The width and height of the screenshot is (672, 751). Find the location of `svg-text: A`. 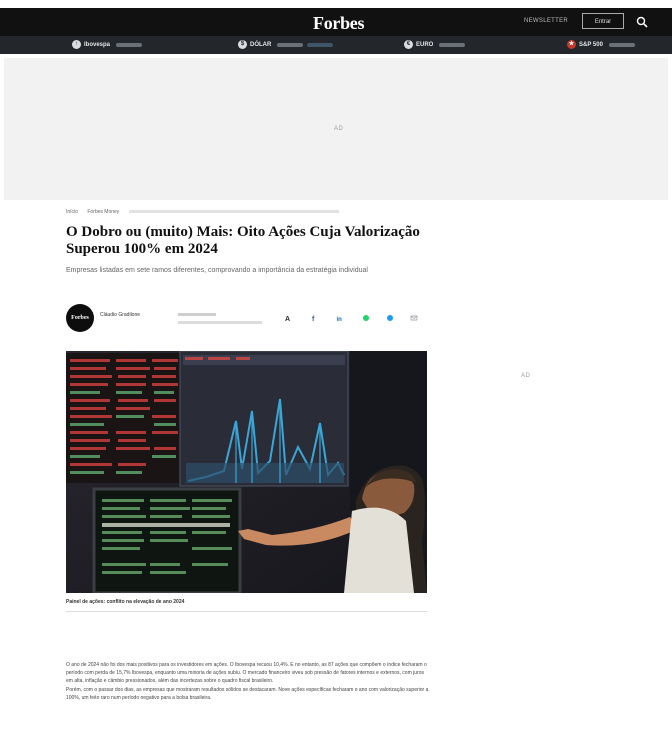

svg-text: A is located at coordinates (287, 319).